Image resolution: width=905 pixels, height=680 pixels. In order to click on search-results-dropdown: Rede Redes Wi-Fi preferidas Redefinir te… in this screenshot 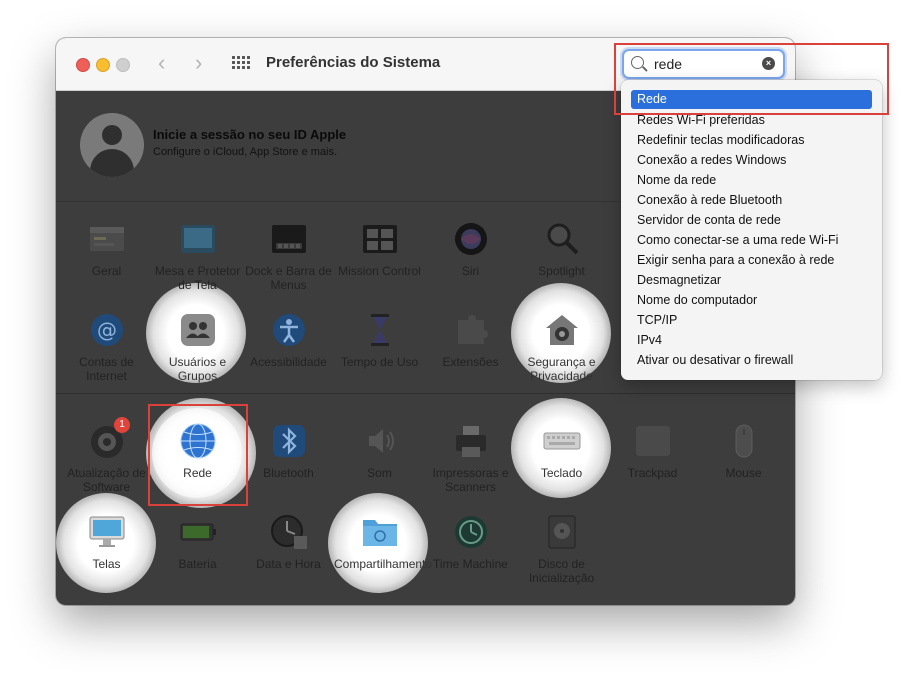, I will do `click(751, 230)`.